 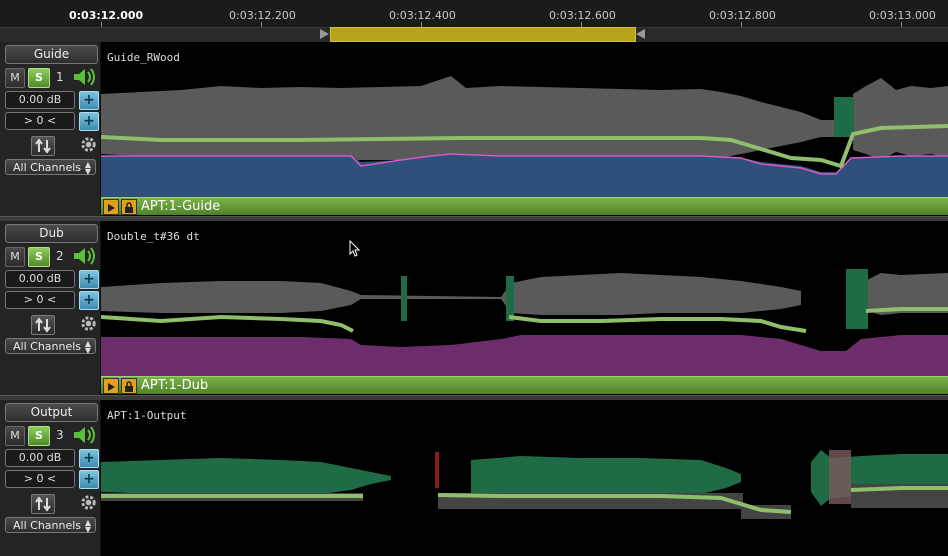 What do you see at coordinates (60, 435) in the screenshot?
I see `track-number: 3` at bounding box center [60, 435].